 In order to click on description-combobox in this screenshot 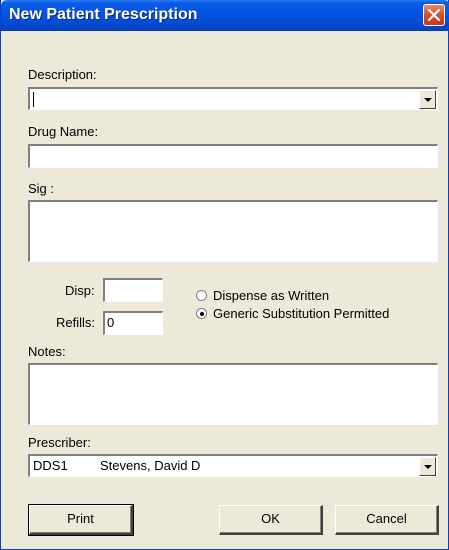, I will do `click(233, 98)`.